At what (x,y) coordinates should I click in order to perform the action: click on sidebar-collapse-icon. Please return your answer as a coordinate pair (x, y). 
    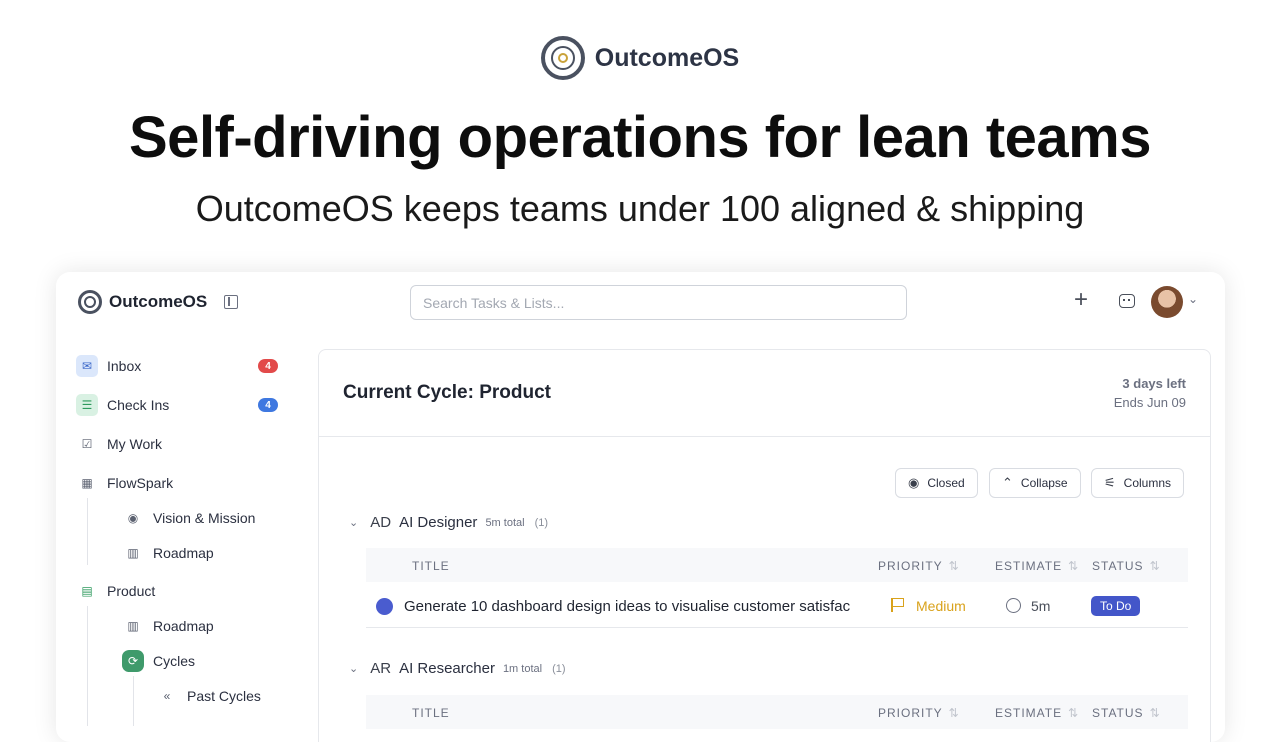
    Looking at the image, I should click on (231, 302).